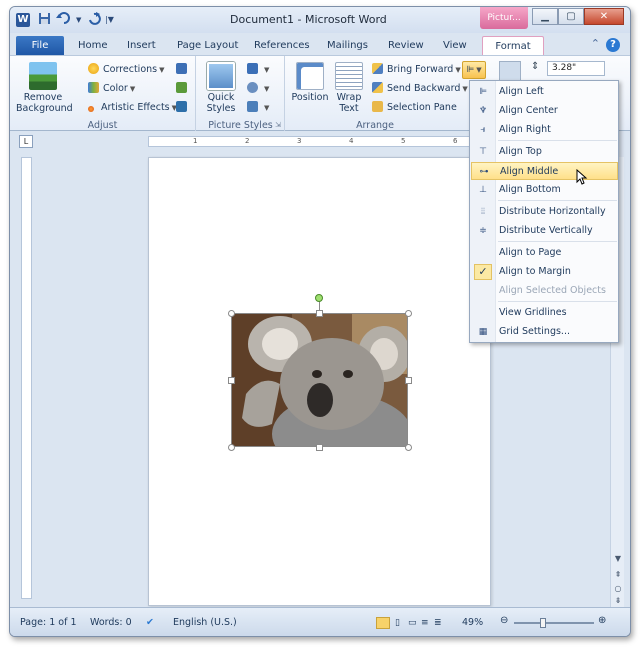 This screenshot has width=640, height=649. Describe the element at coordinates (513, 45) in the screenshot. I see `tab-format: Format` at that location.